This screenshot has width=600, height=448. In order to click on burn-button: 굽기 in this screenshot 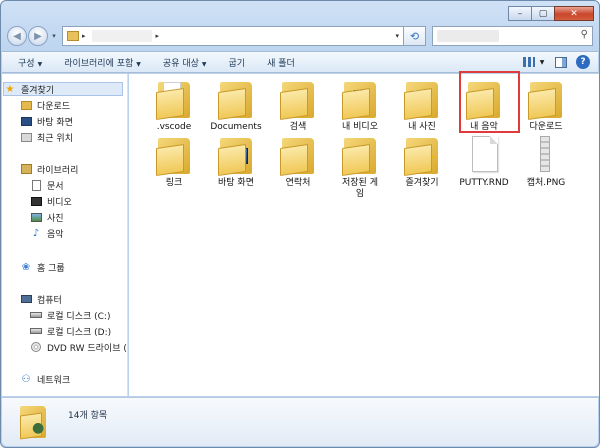, I will do `click(237, 62)`.